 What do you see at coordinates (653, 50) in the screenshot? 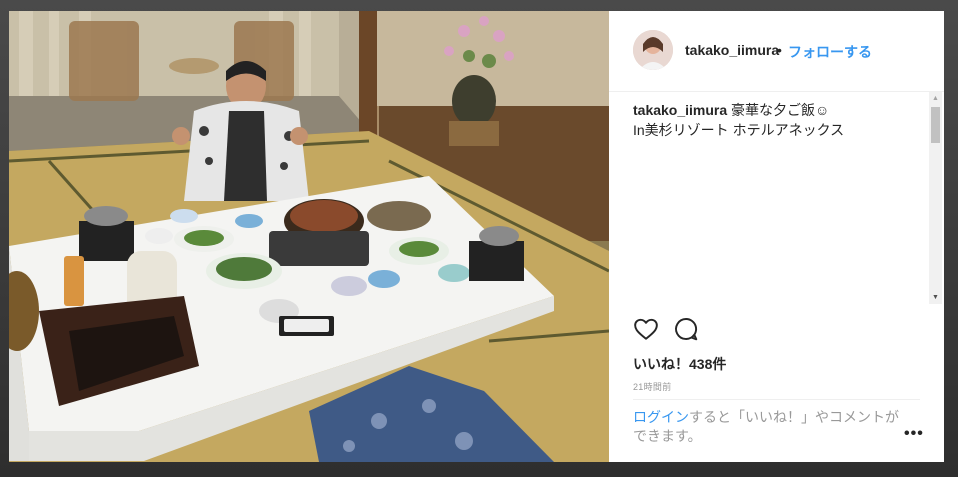
I see `avatar` at bounding box center [653, 50].